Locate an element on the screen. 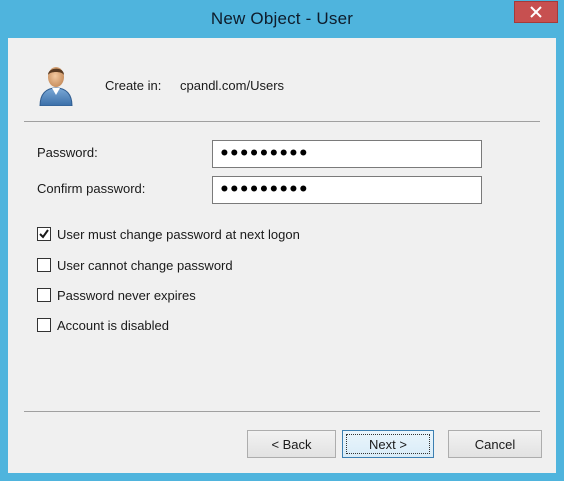 The width and height of the screenshot is (564, 481). close-button is located at coordinates (536, 12).